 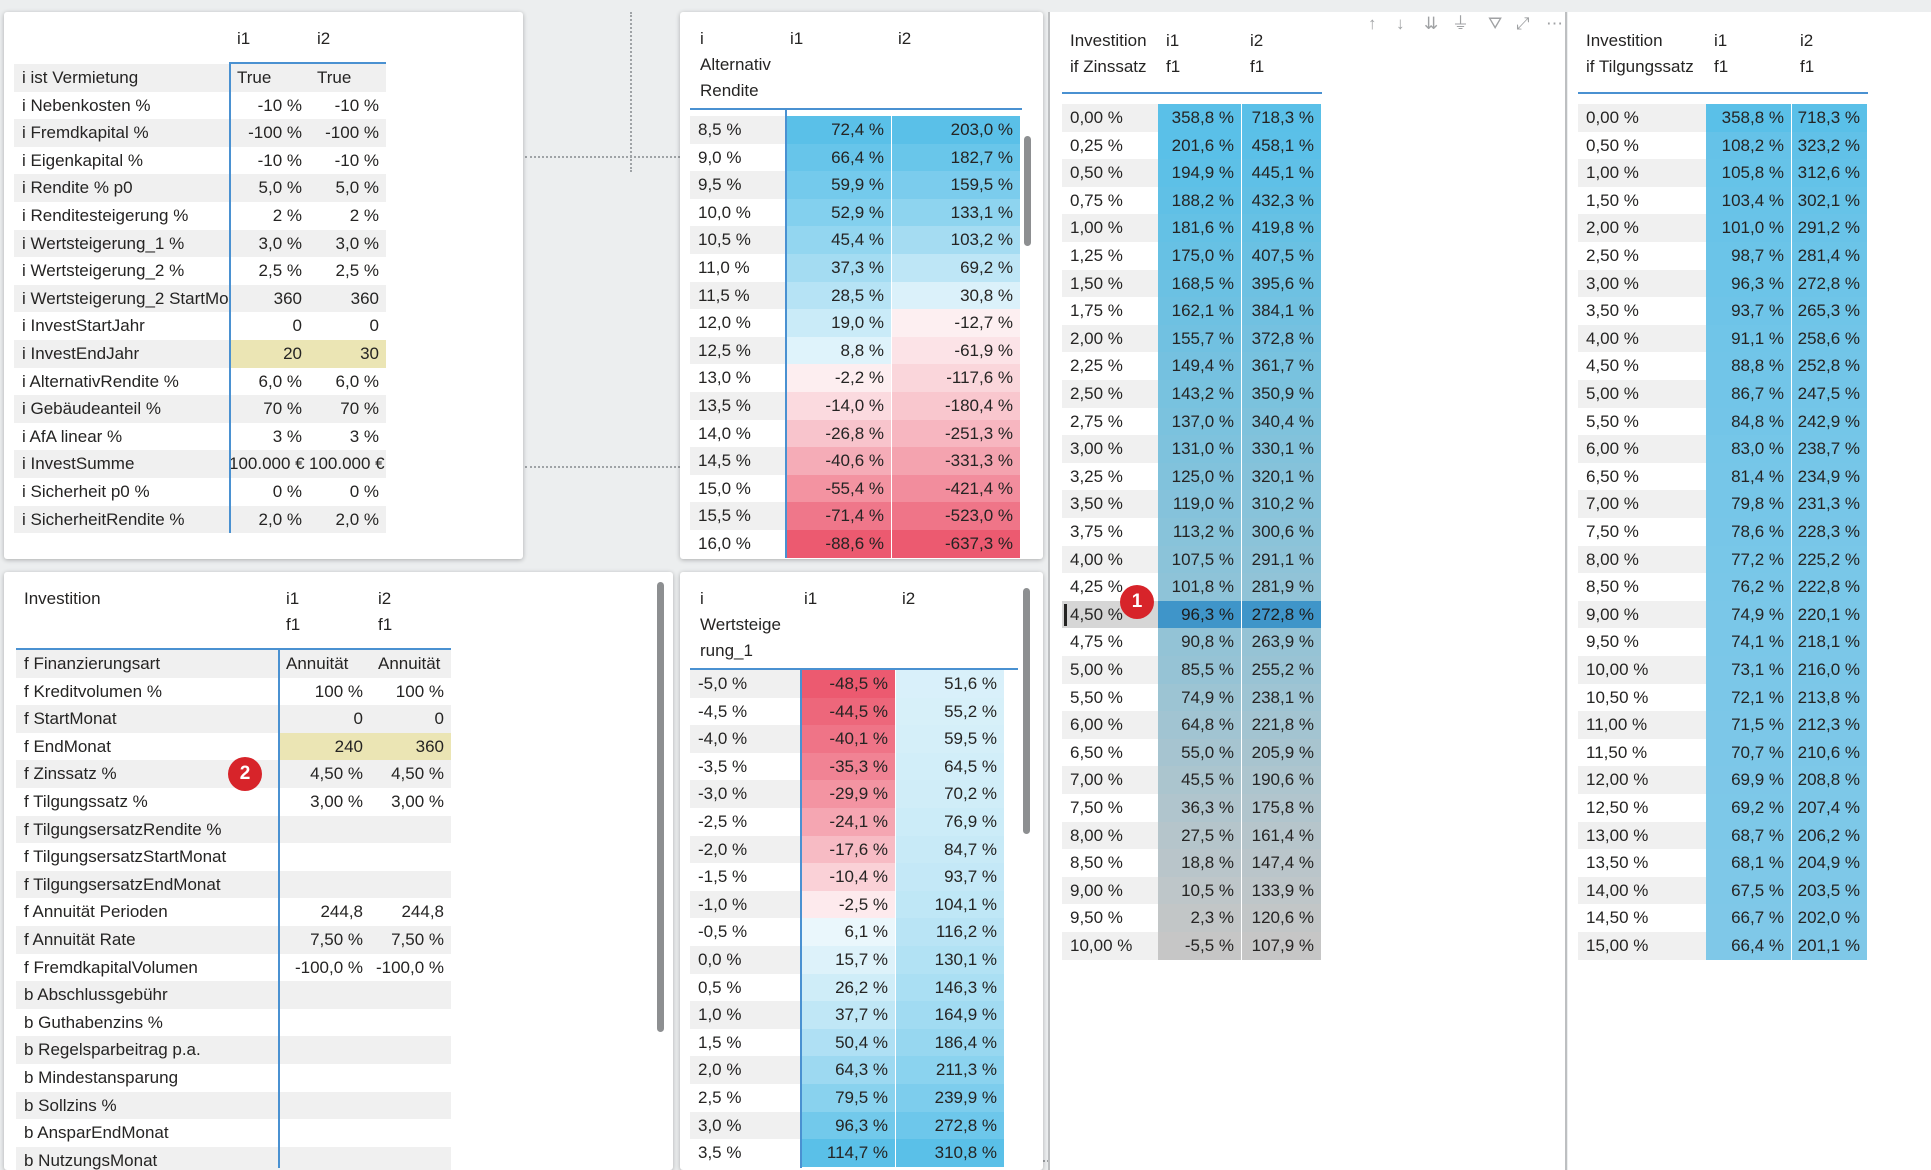 I want to click on table-row: 3,0 % 96,3 % 272,8 %, so click(x=847, y=1125).